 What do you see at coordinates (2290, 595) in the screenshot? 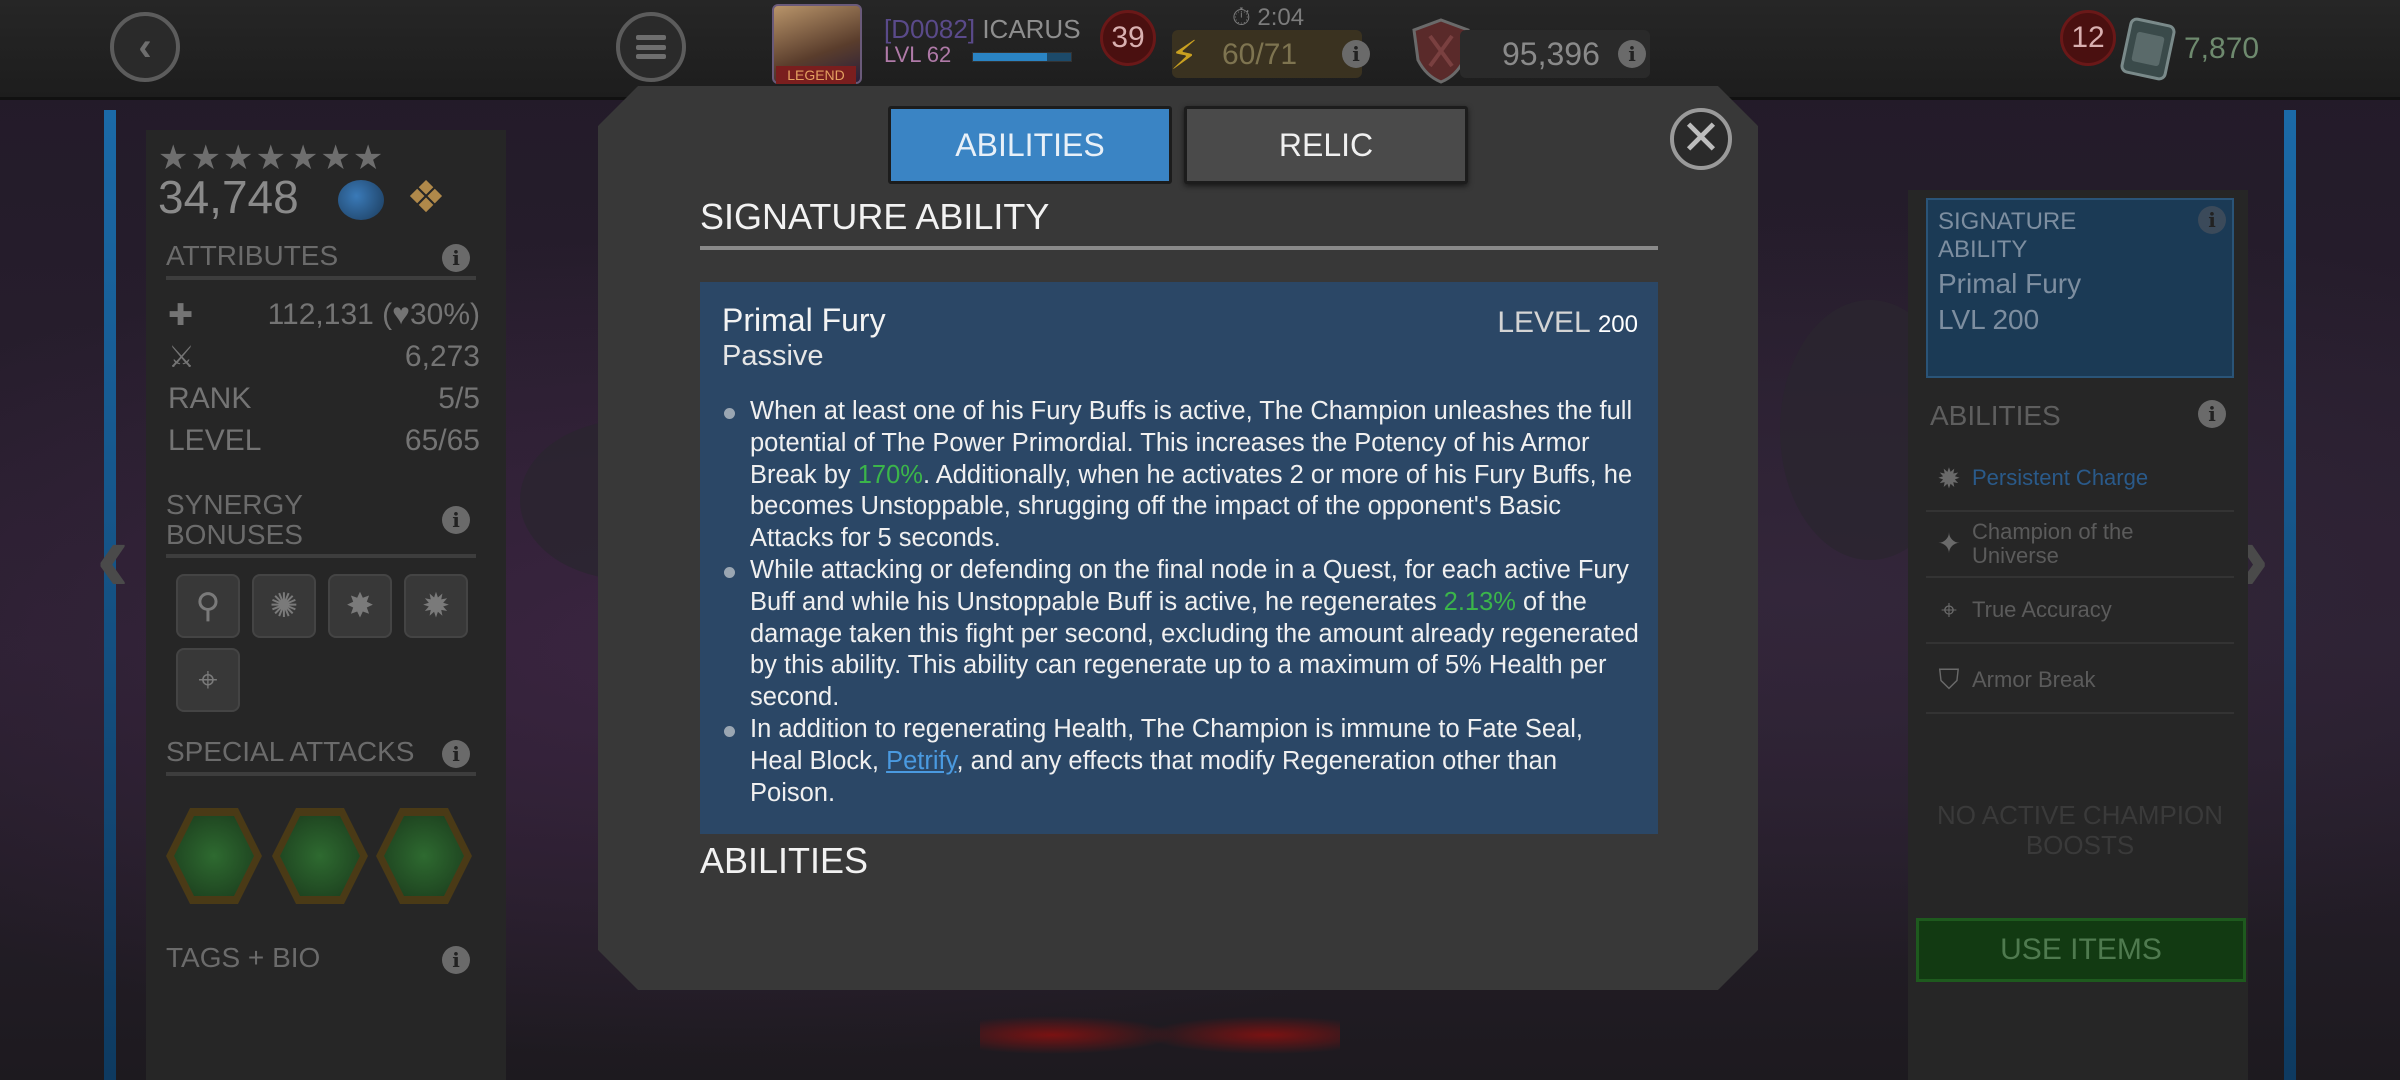
I see `right-frame` at bounding box center [2290, 595].